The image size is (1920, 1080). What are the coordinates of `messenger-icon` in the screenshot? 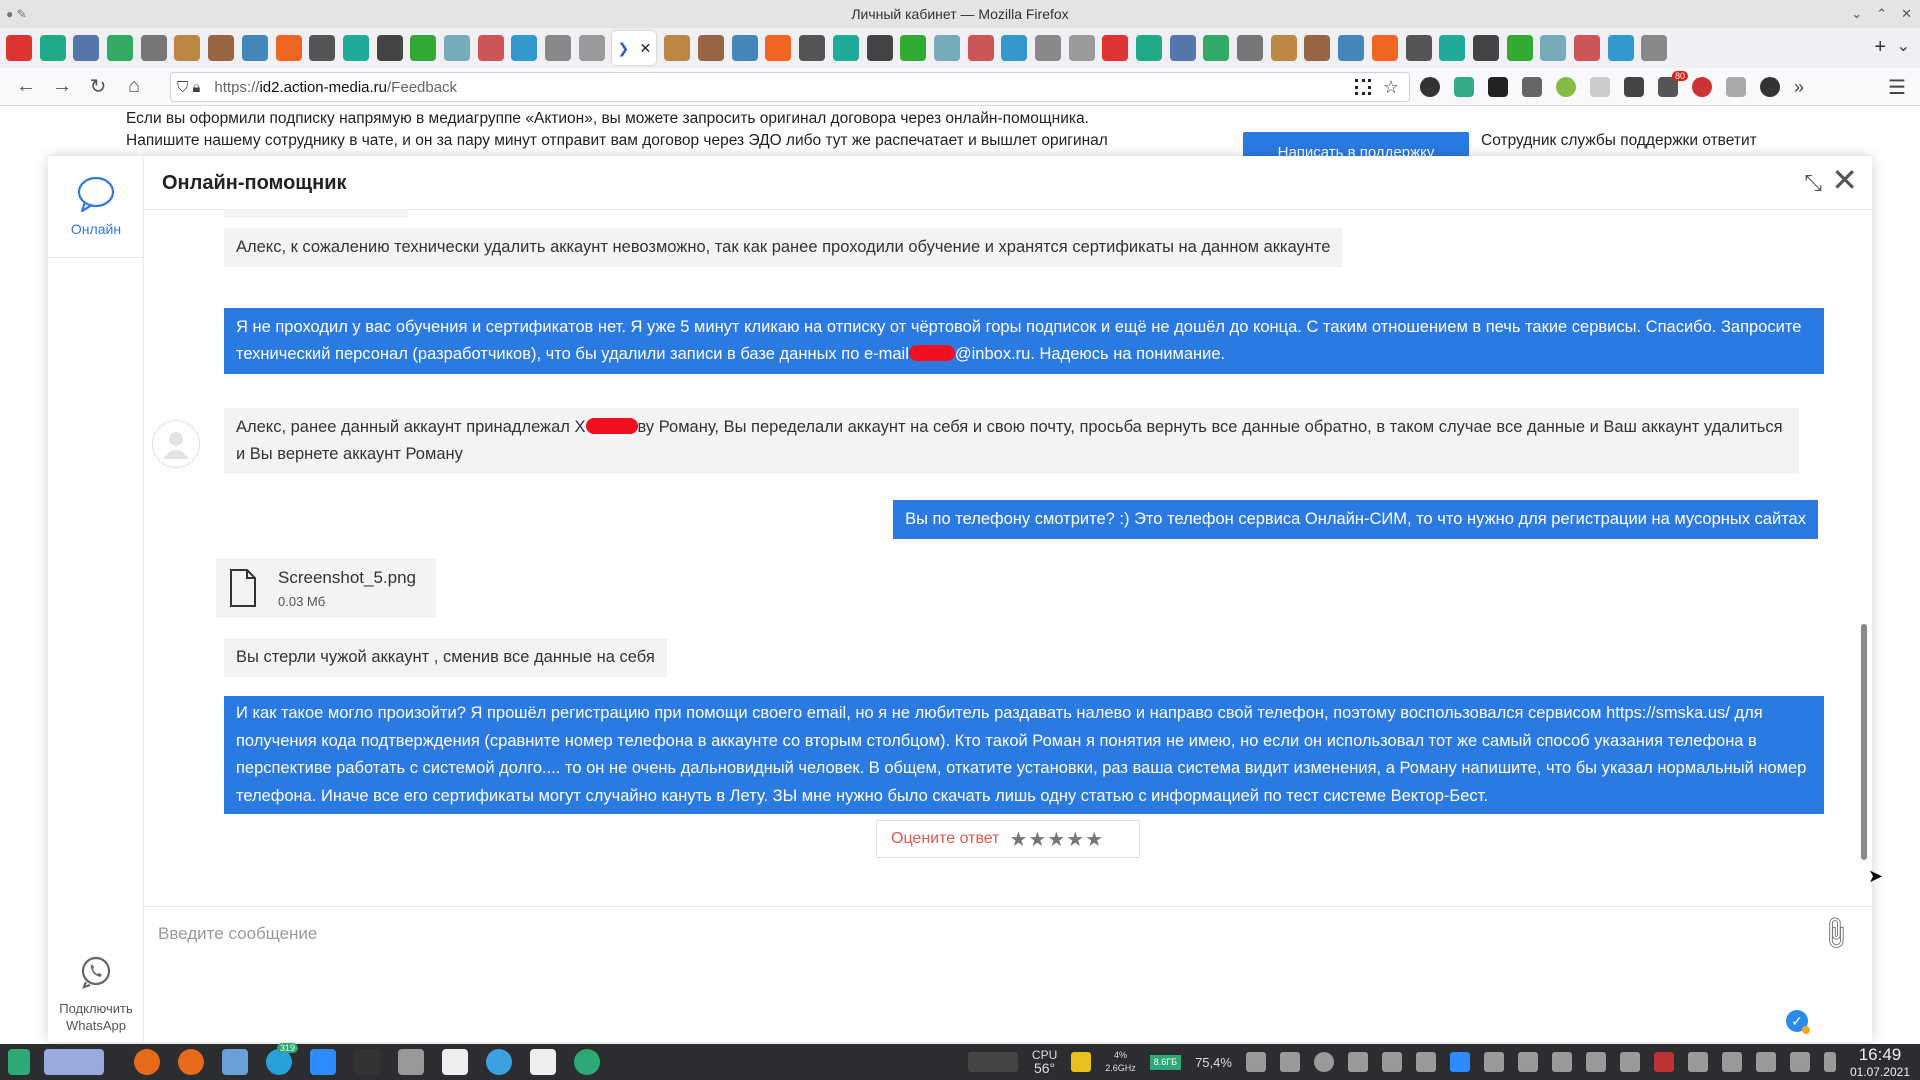 It's located at (235, 1062).